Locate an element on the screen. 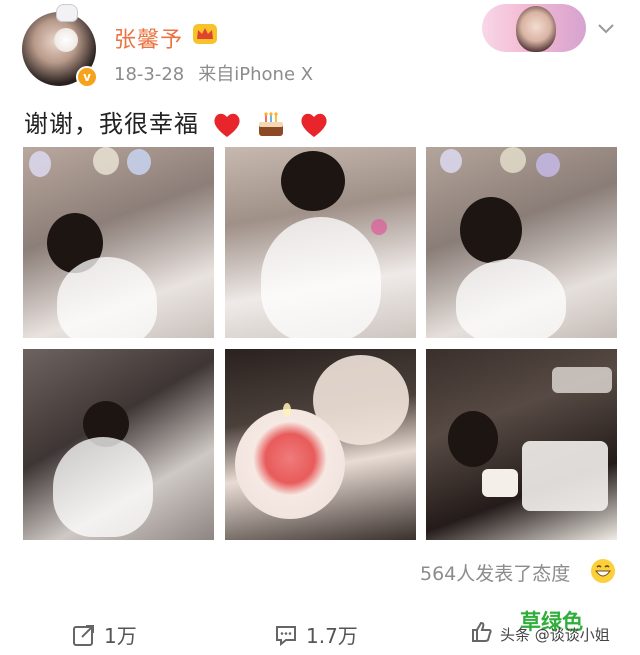 Image resolution: width=640 pixels, height=655 pixels. comment-icon is located at coordinates (286, 636).